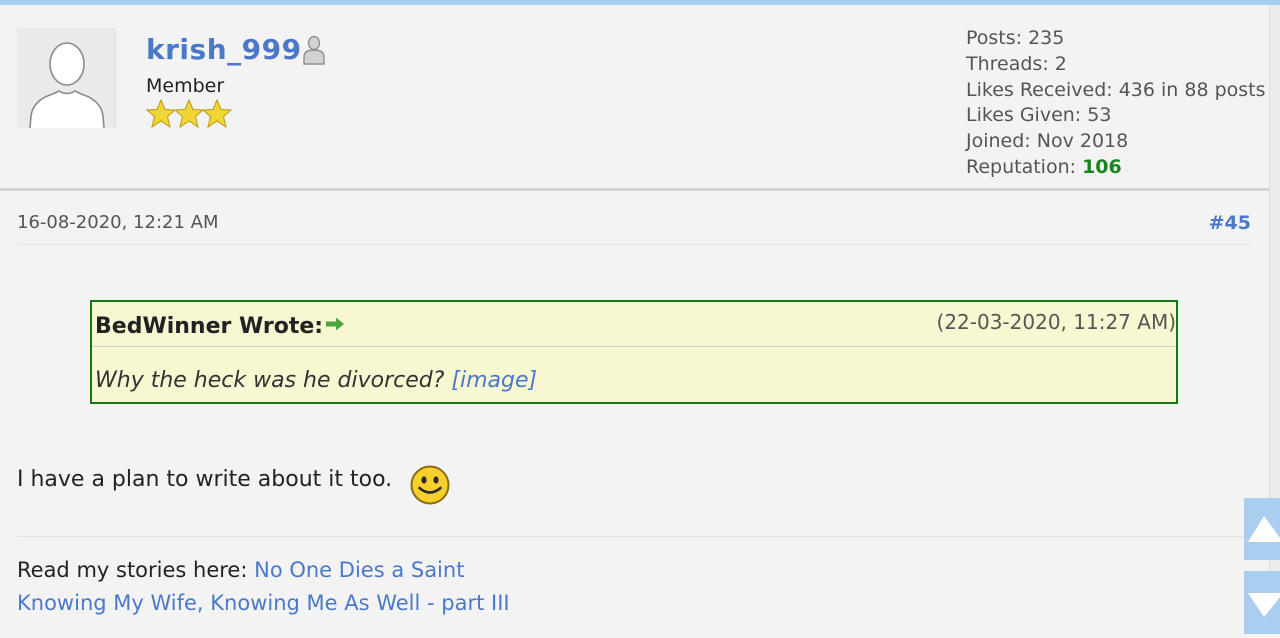  Describe the element at coordinates (430, 487) in the screenshot. I see `smiley-icon` at that location.